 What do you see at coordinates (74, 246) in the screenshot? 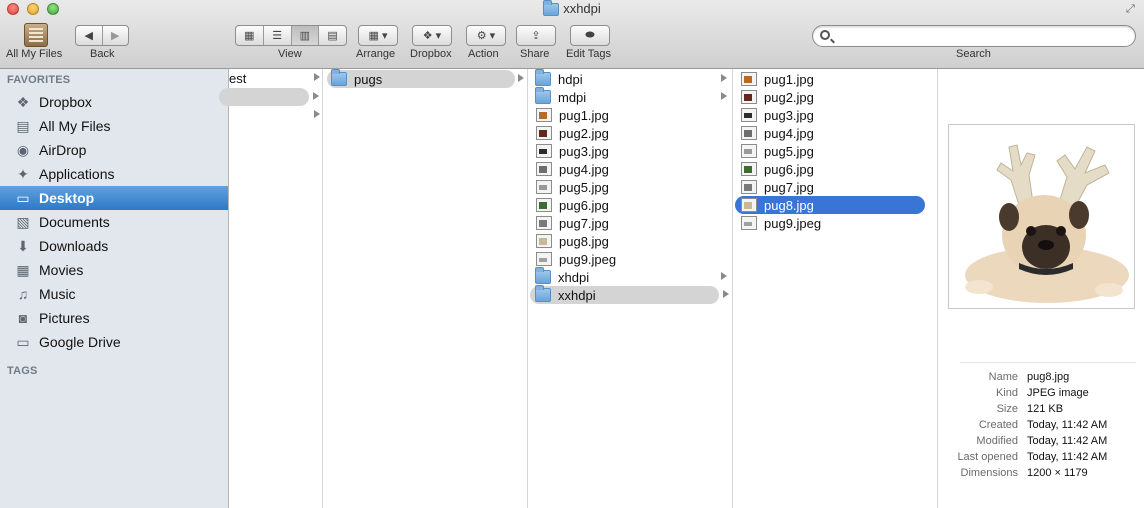
I see `sidebar-item-label: Downloads` at bounding box center [74, 246].